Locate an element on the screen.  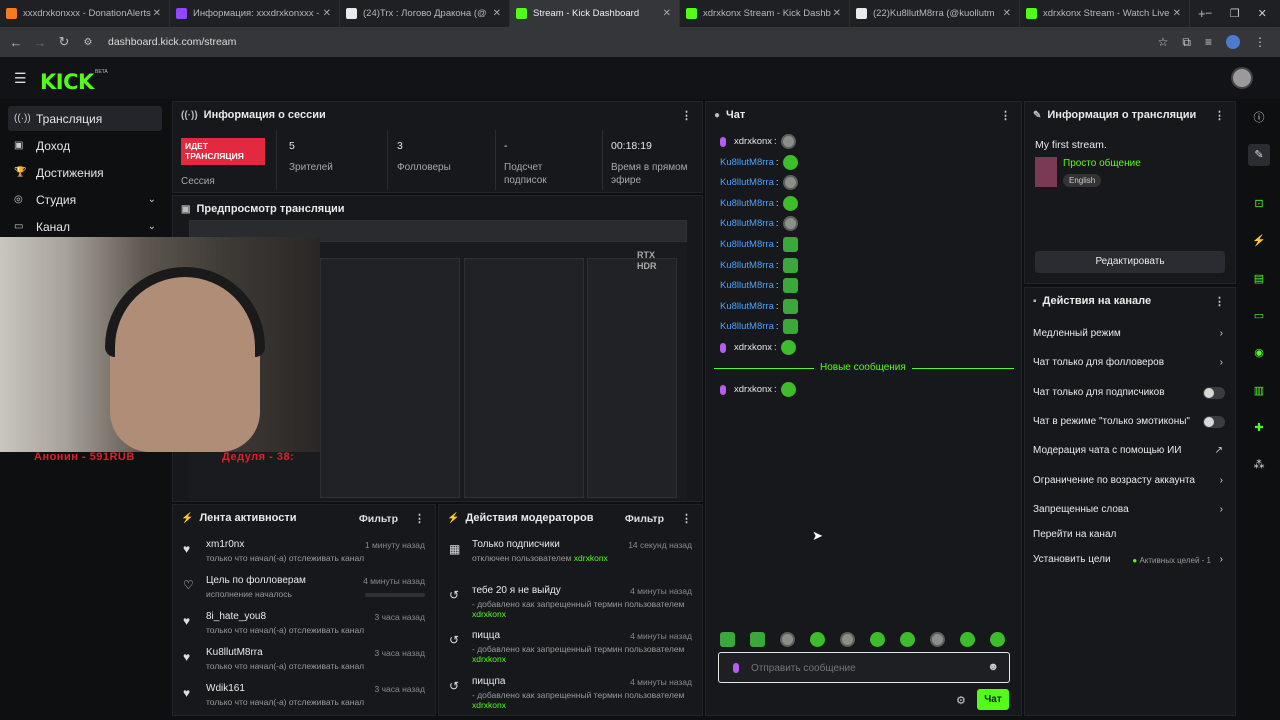
back-icon: ← is located at coordinates (16, 42).